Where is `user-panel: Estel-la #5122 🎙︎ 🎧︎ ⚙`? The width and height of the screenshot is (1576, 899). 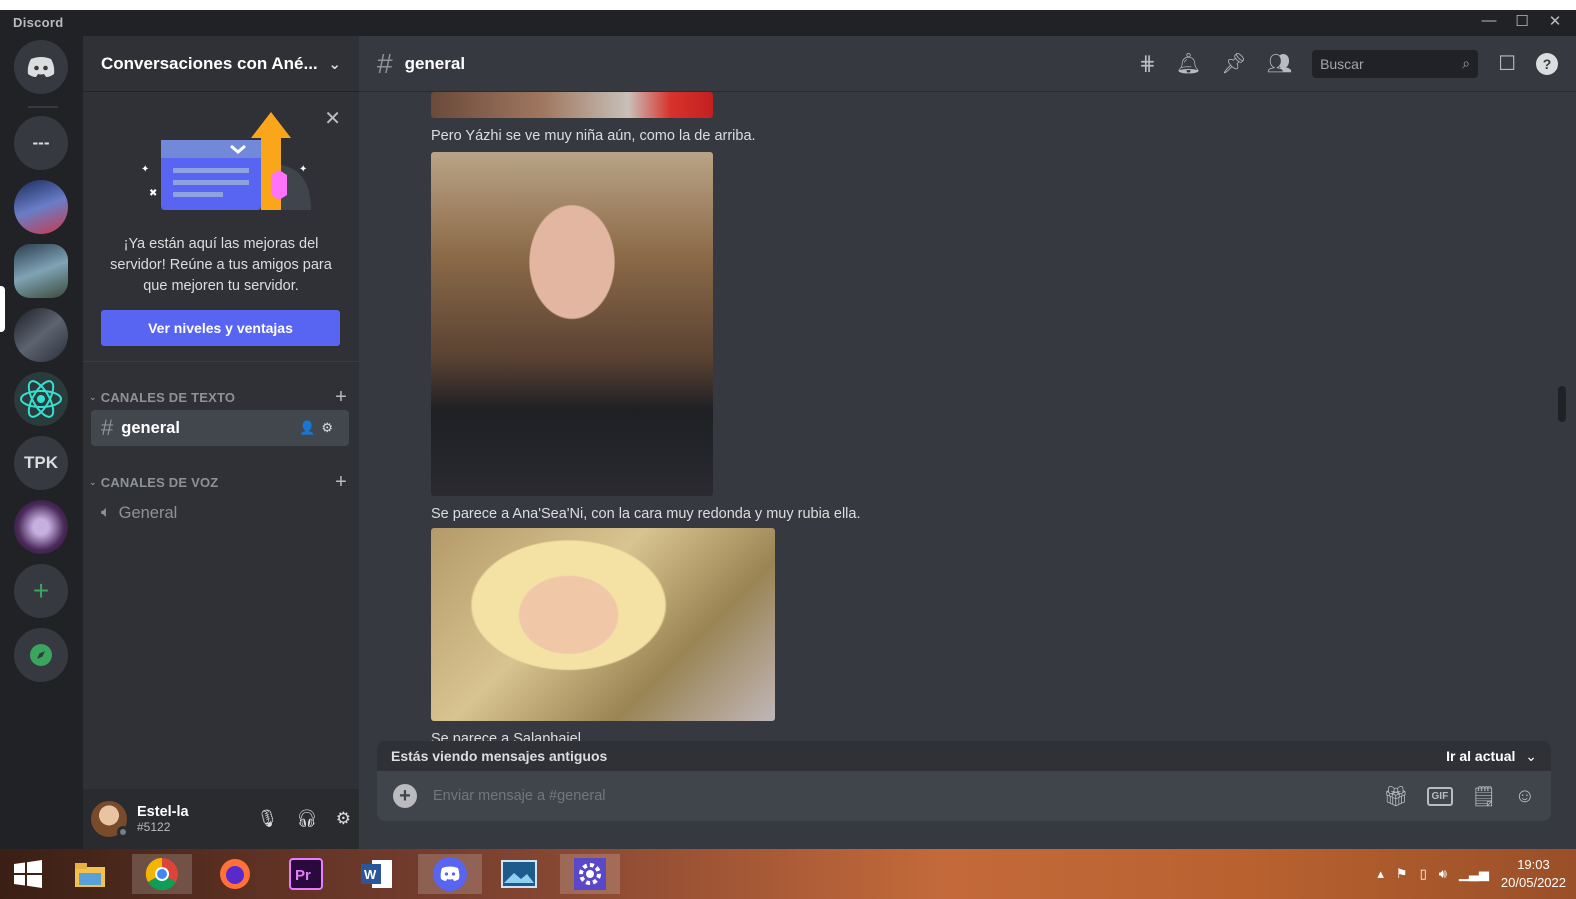 user-panel: Estel-la #5122 🎙︎ 🎧︎ ⚙ is located at coordinates (221, 819).